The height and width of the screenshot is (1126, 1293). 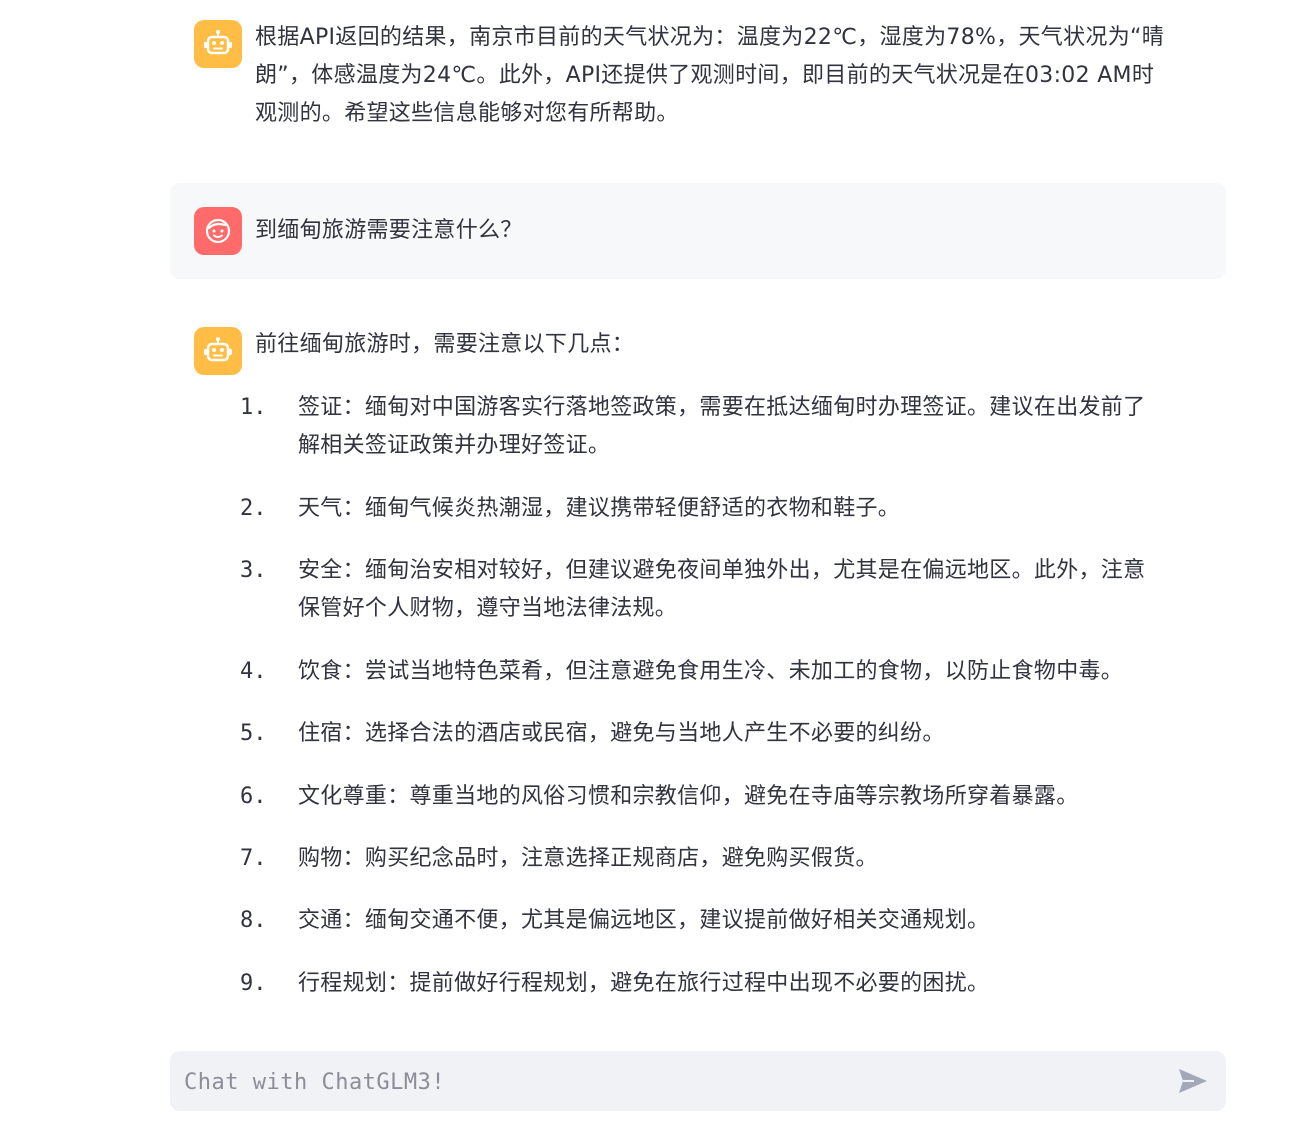 What do you see at coordinates (722, 407) in the screenshot?
I see `list-item-line: 签证：缅甸对中国游客实行落地签政策，需要在抵达缅甸时办理签证。建议在出发前了` at bounding box center [722, 407].